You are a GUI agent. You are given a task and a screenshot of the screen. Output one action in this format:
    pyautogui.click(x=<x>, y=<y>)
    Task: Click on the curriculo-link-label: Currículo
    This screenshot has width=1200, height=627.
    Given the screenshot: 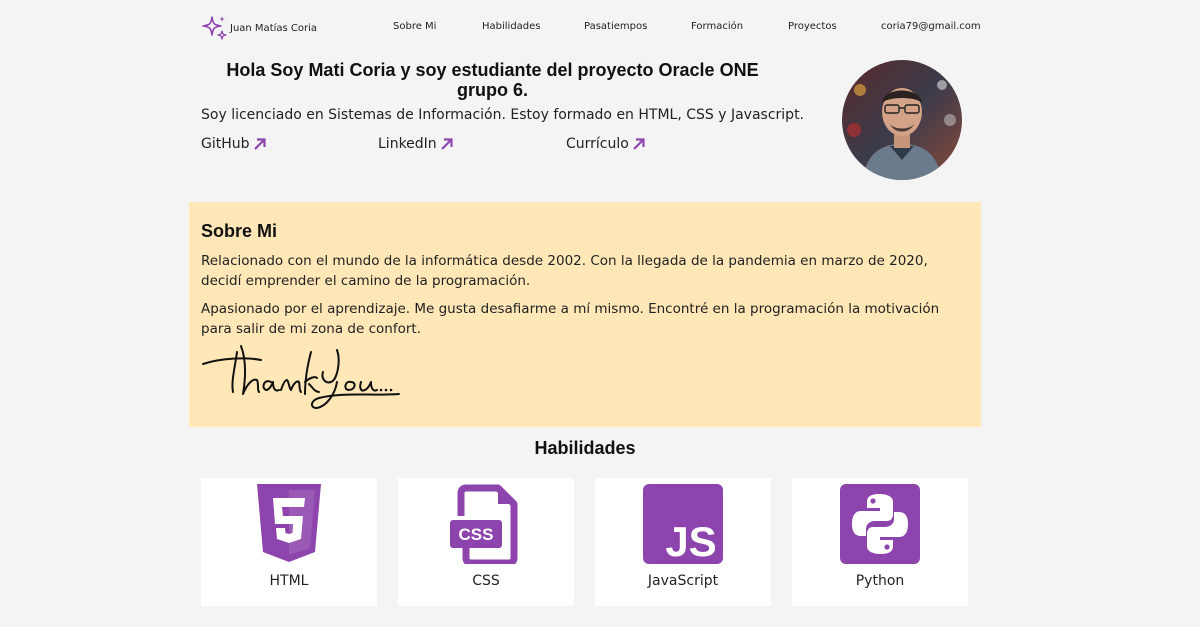 What is the action you would take?
    pyautogui.click(x=597, y=144)
    